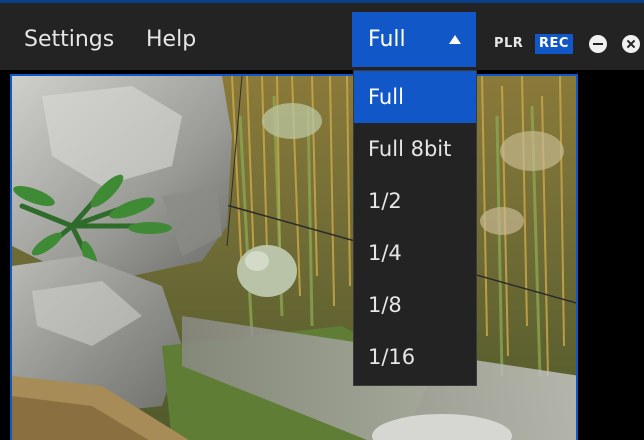  I want to click on quality-option-full: Full, so click(415, 97).